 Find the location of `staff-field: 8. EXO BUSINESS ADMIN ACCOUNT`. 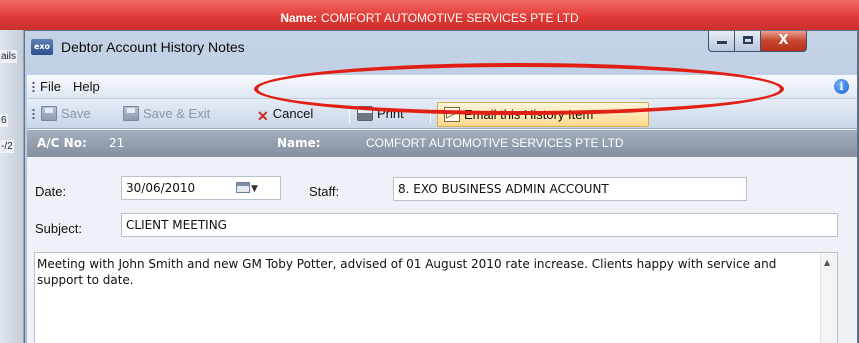

staff-field: 8. EXO BUSINESS ADMIN ACCOUNT is located at coordinates (570, 189).